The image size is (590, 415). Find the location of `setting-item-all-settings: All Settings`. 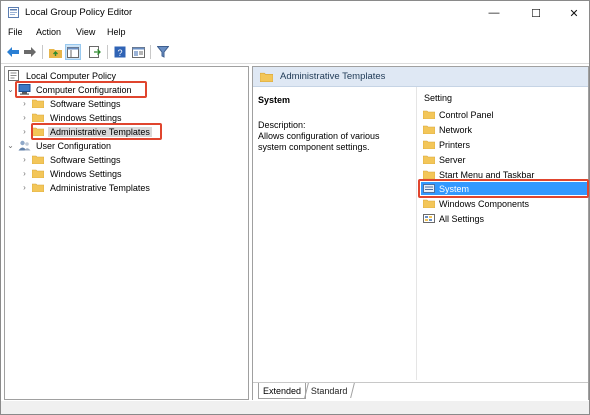

setting-item-all-settings: All Settings is located at coordinates (504, 218).